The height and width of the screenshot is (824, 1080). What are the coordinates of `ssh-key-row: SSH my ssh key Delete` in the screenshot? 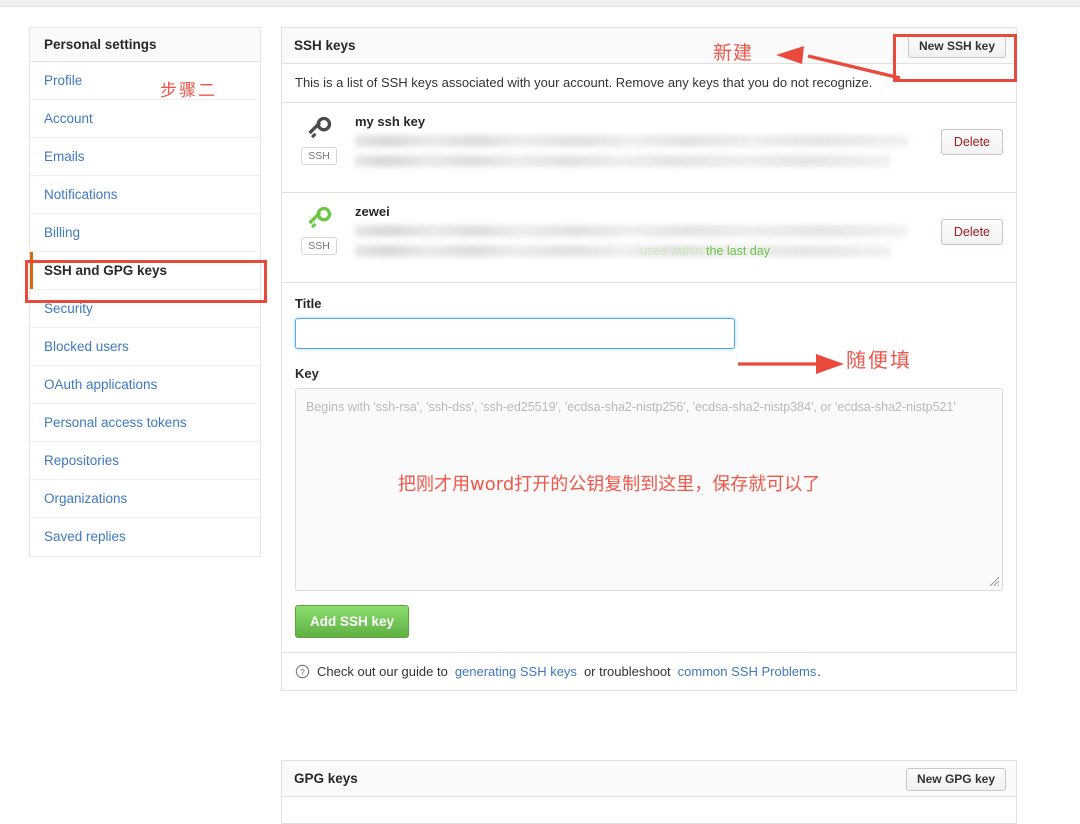 It's located at (649, 148).